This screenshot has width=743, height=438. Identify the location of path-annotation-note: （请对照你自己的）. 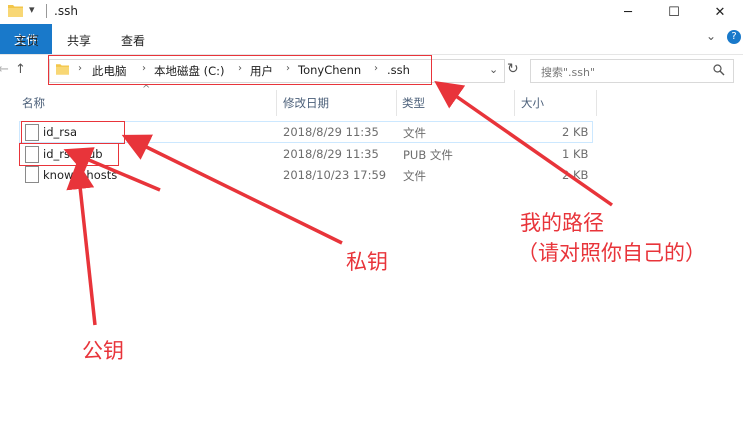
(611, 253).